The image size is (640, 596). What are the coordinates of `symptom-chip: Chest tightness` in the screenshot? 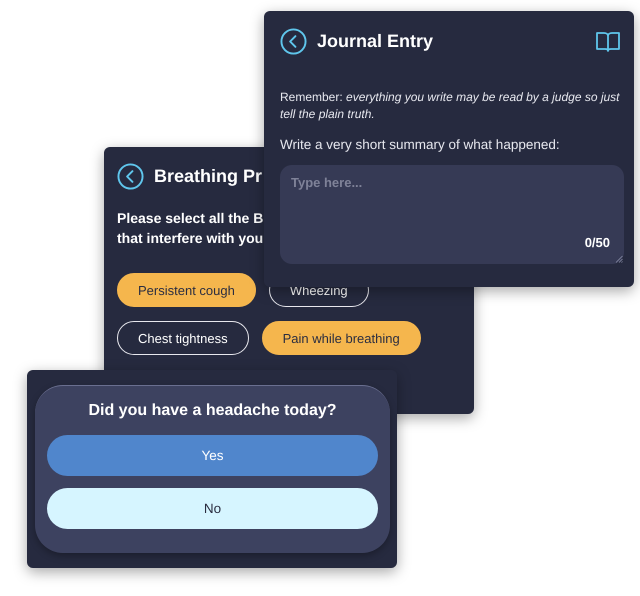 It's located at (183, 338).